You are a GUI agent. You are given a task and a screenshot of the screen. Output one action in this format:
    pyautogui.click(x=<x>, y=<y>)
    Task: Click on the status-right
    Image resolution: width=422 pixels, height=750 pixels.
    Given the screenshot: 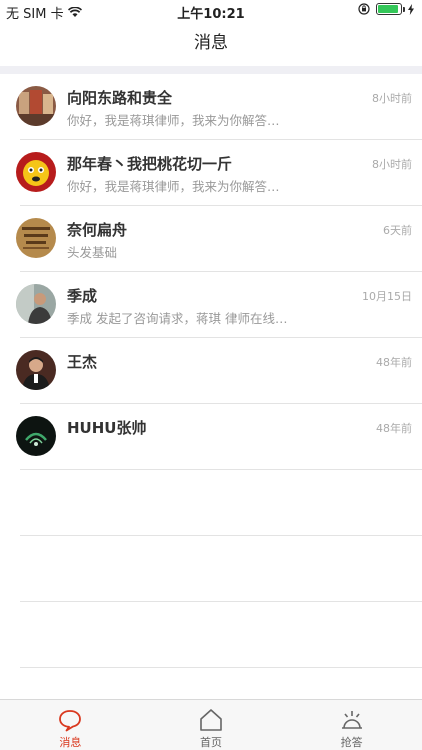 What is the action you would take?
    pyautogui.click(x=386, y=9)
    